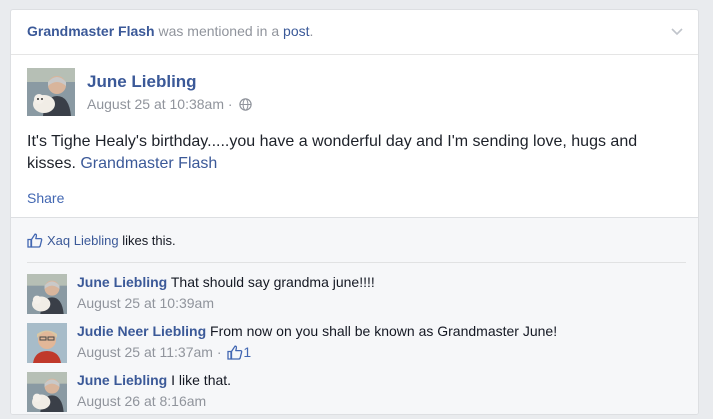 The width and height of the screenshot is (713, 419). I want to click on mention-link: Grandmaster Flash, so click(148, 163).